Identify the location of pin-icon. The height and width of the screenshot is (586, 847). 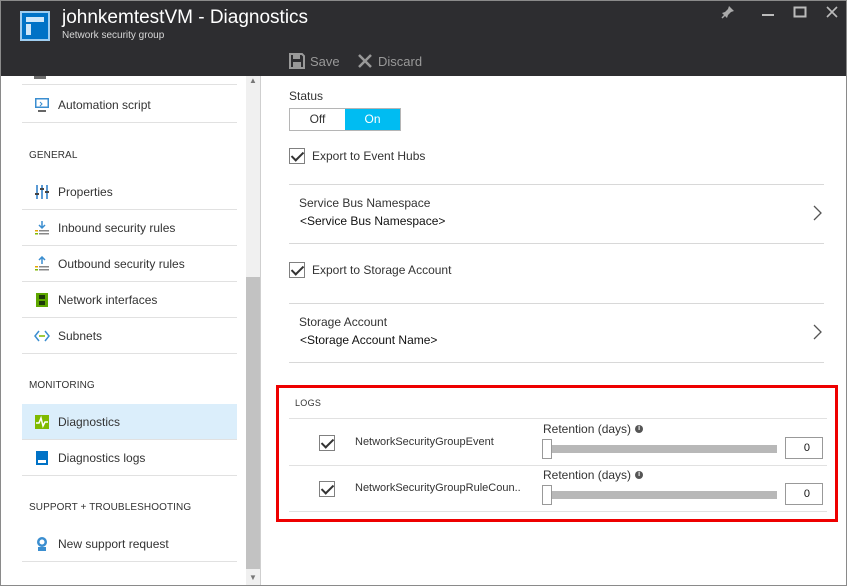
(728, 15).